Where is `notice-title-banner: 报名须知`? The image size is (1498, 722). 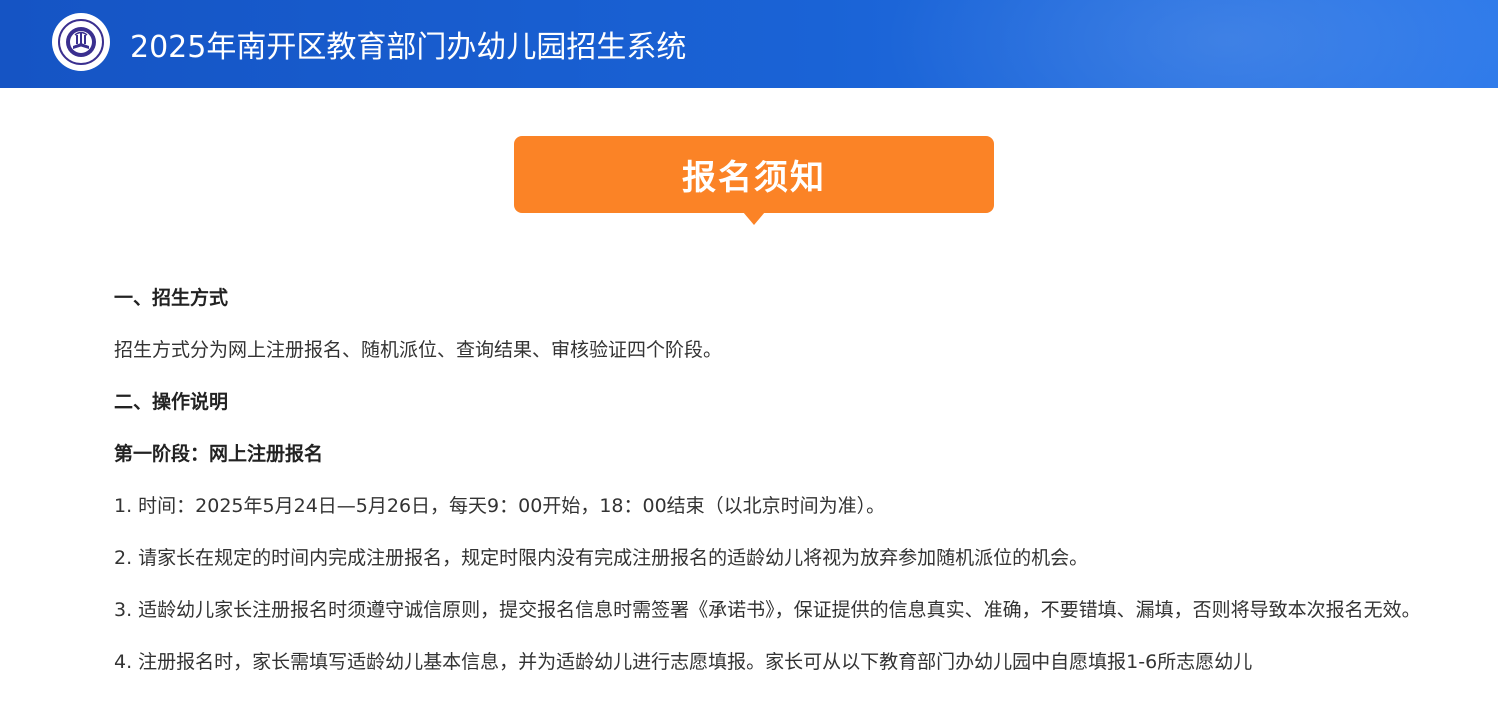
notice-title-banner: 报名须知 is located at coordinates (754, 174).